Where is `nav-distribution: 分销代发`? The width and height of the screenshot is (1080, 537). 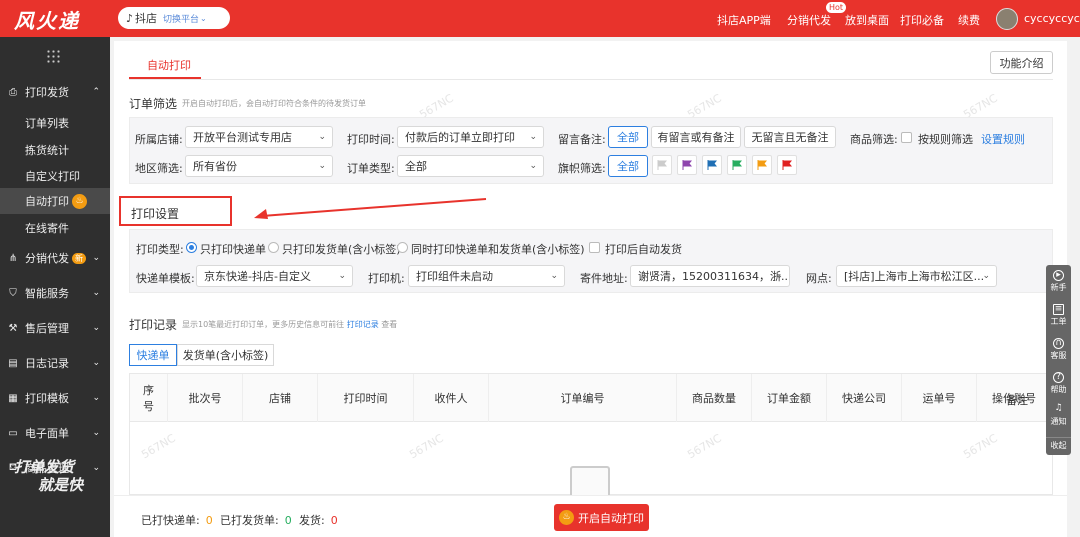
nav-distribution: 分销代发 is located at coordinates (809, 20).